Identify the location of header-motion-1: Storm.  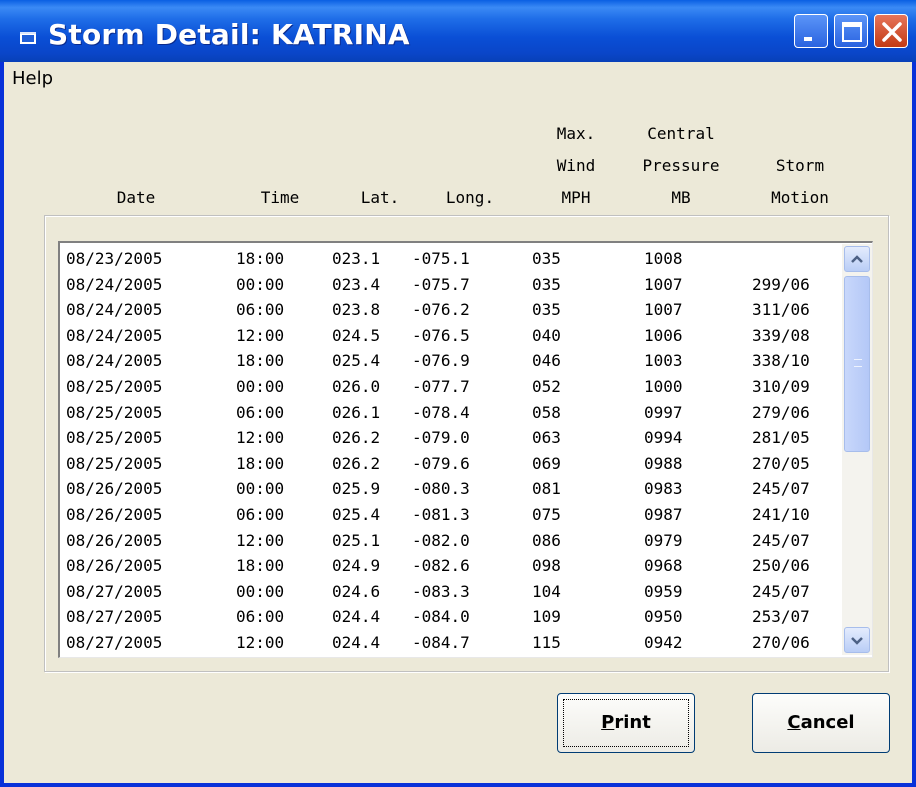
(800, 165).